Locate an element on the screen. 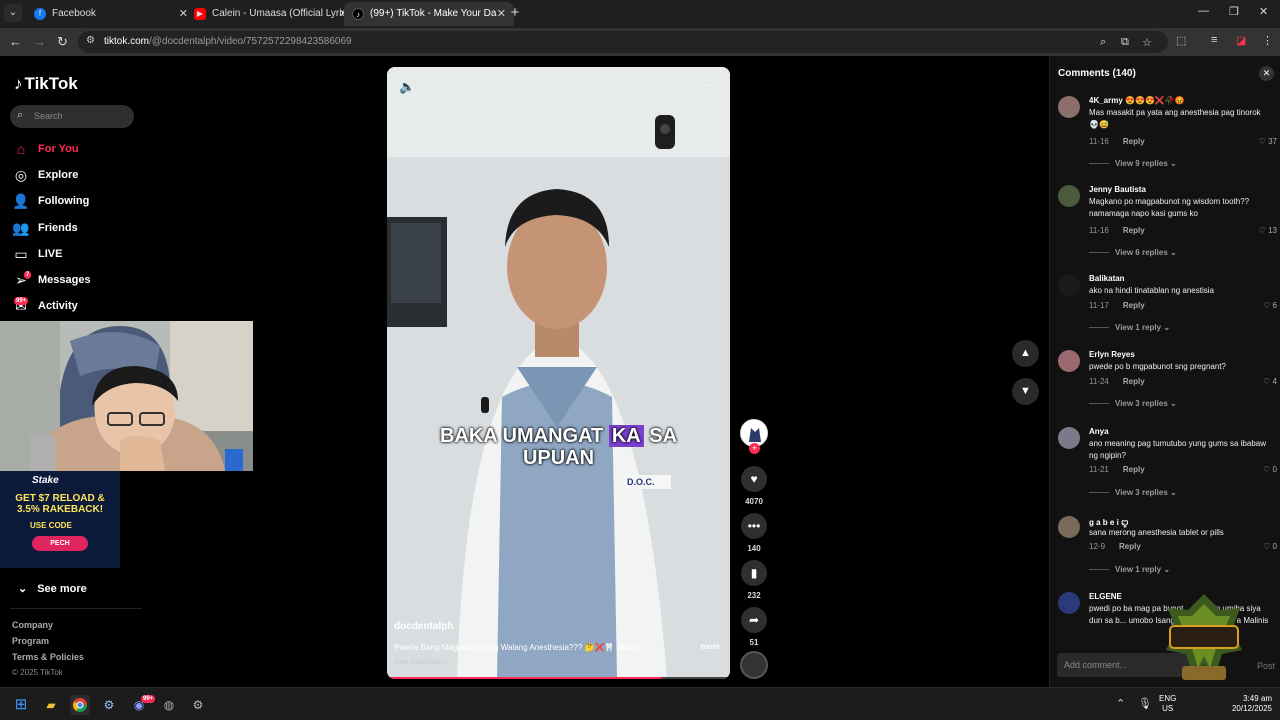  comment-username: 4K_army 😍😍😍❌🥀😡 is located at coordinates (1137, 100).